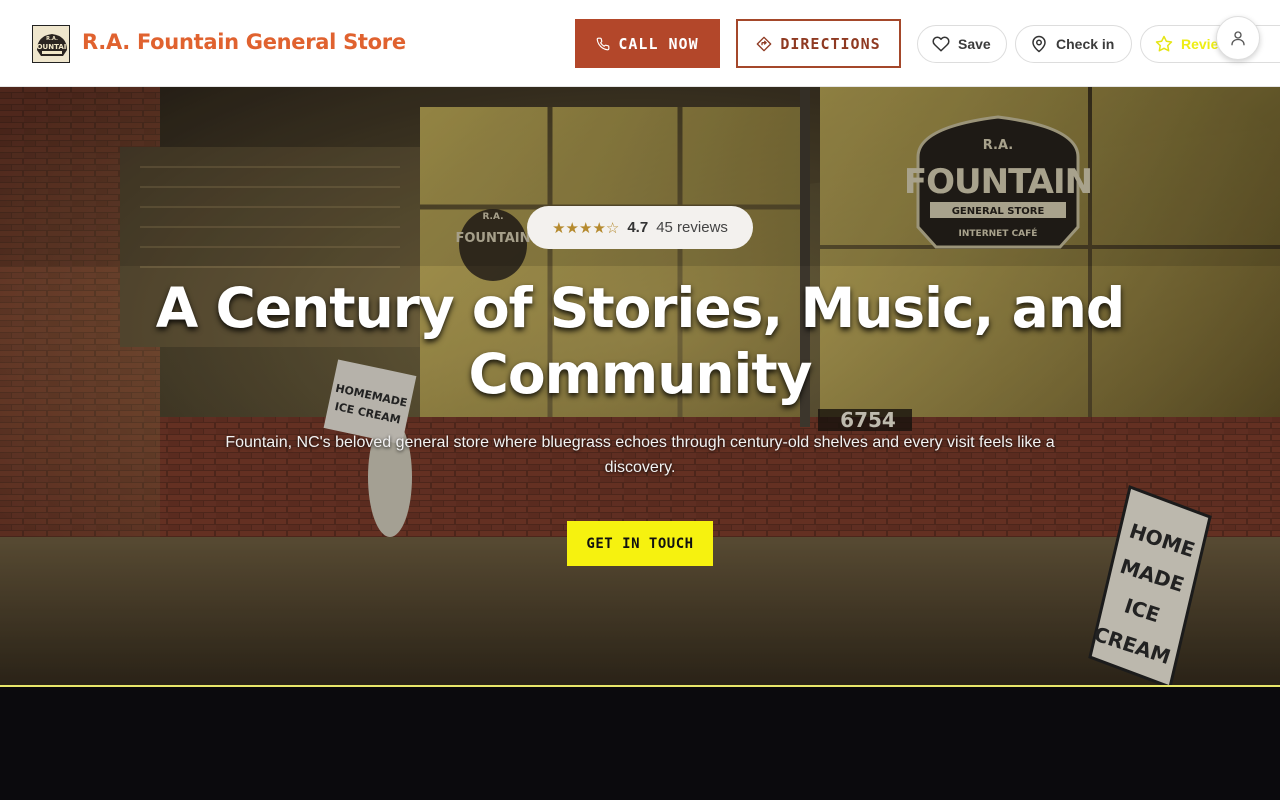  I want to click on logo-badge-icon: R.A. FOUNTAIN, so click(51, 44).